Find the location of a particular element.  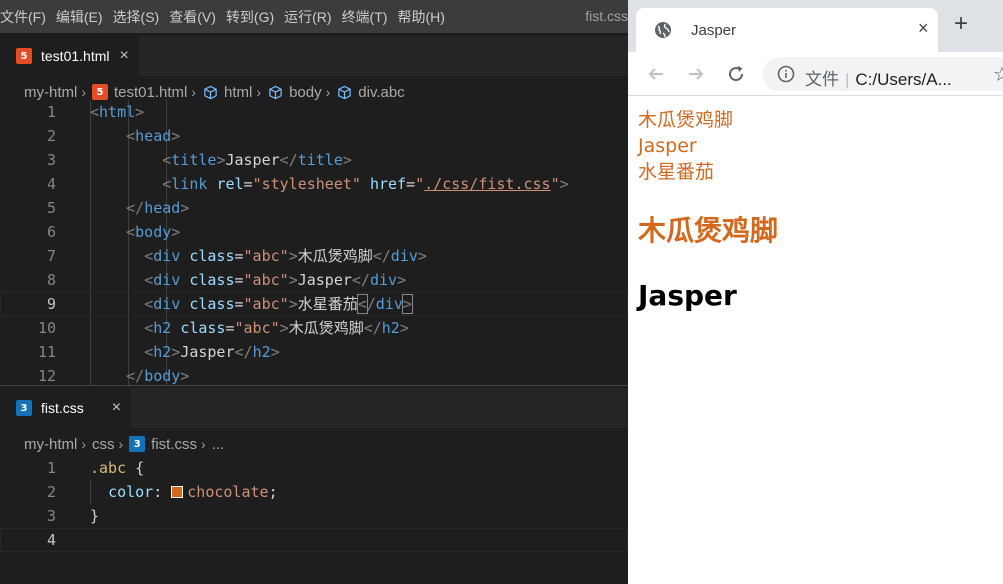

menu-file: 文件(F) is located at coordinates (28, 17).